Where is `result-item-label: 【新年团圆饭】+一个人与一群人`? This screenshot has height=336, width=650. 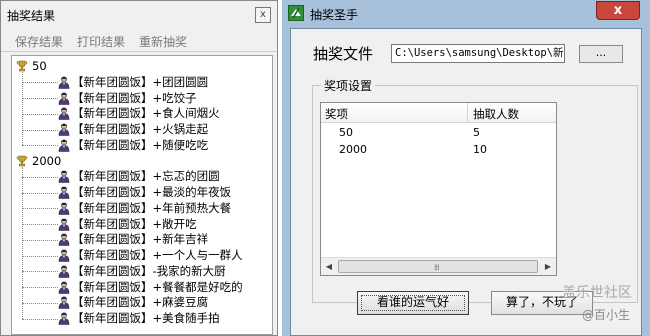
result-item-label: 【新年团圆饭】+一个人与一群人 is located at coordinates (157, 255).